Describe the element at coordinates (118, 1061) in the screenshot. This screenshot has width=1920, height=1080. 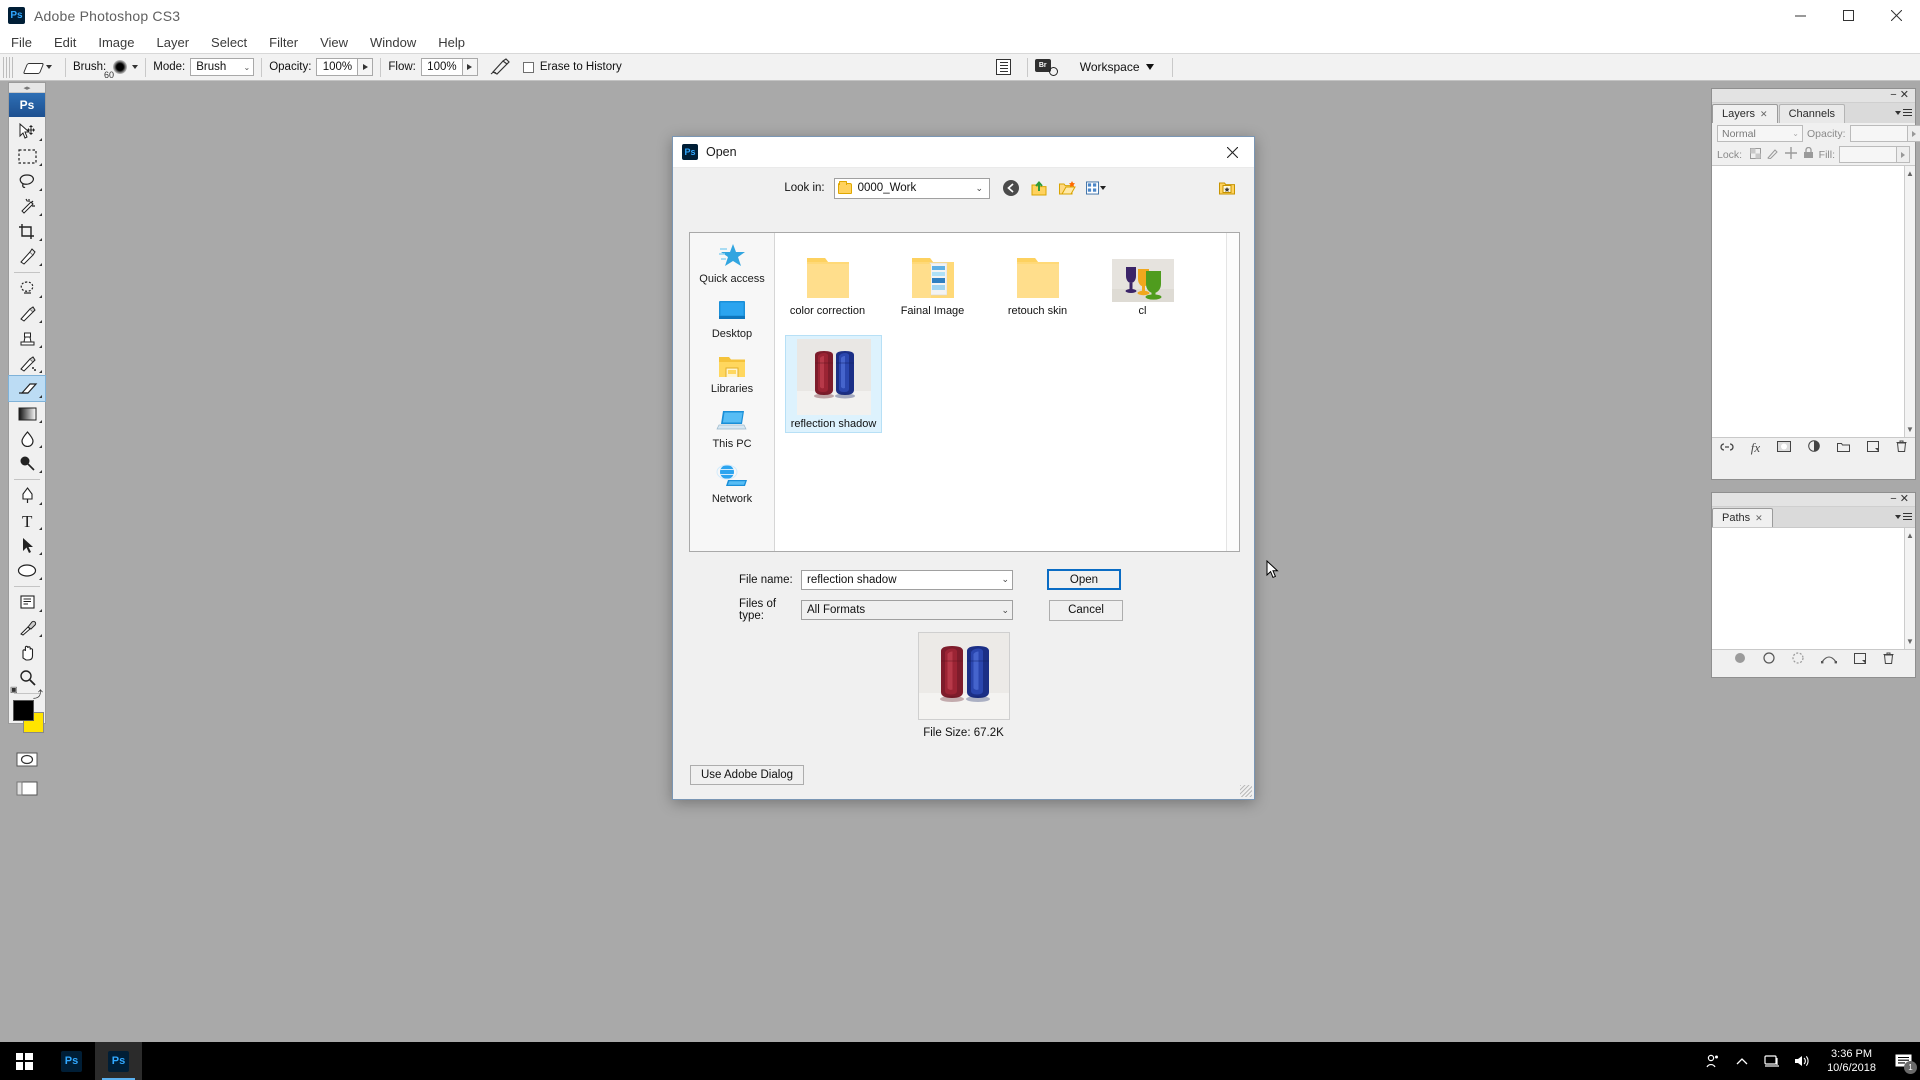
I see `taskbar-photoshop-running: Ps` at that location.